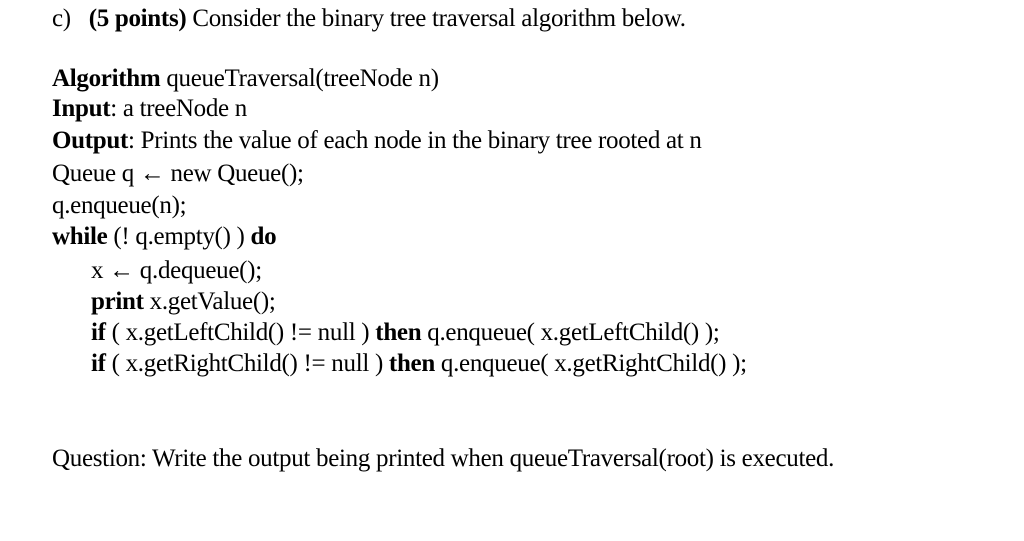 This screenshot has width=1024, height=541. I want to click on points-label: (5 points), so click(137, 18).